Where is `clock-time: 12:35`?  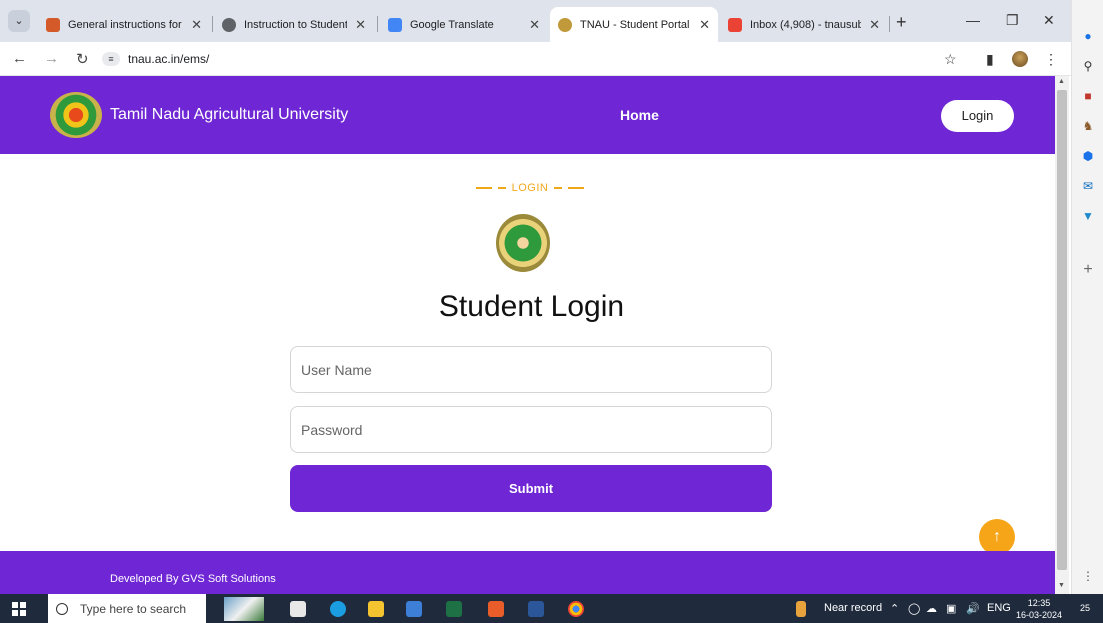
clock-time: 12:35 is located at coordinates (1039, 603).